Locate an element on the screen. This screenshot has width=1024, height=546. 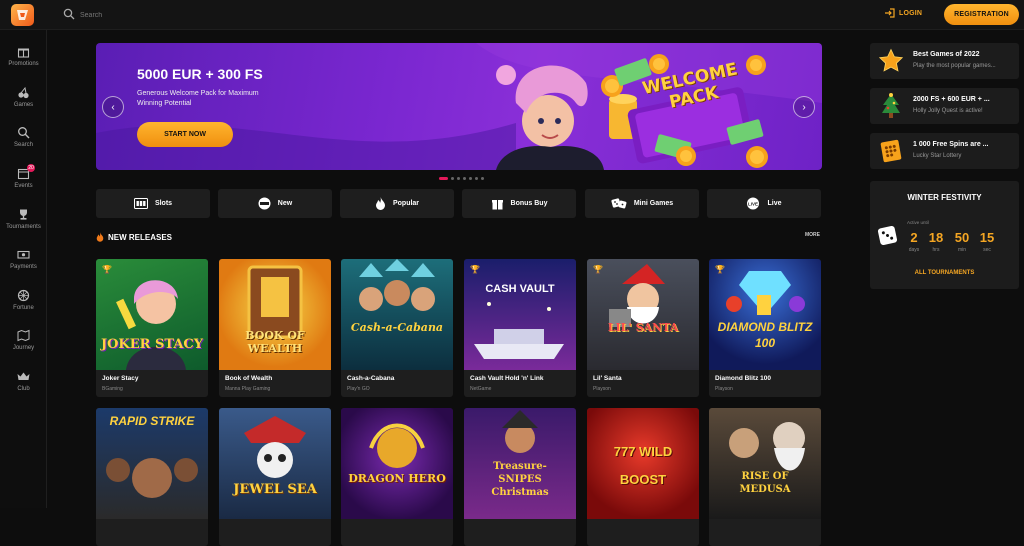
sidebar-item-label: Games is located at coordinates (23, 105).